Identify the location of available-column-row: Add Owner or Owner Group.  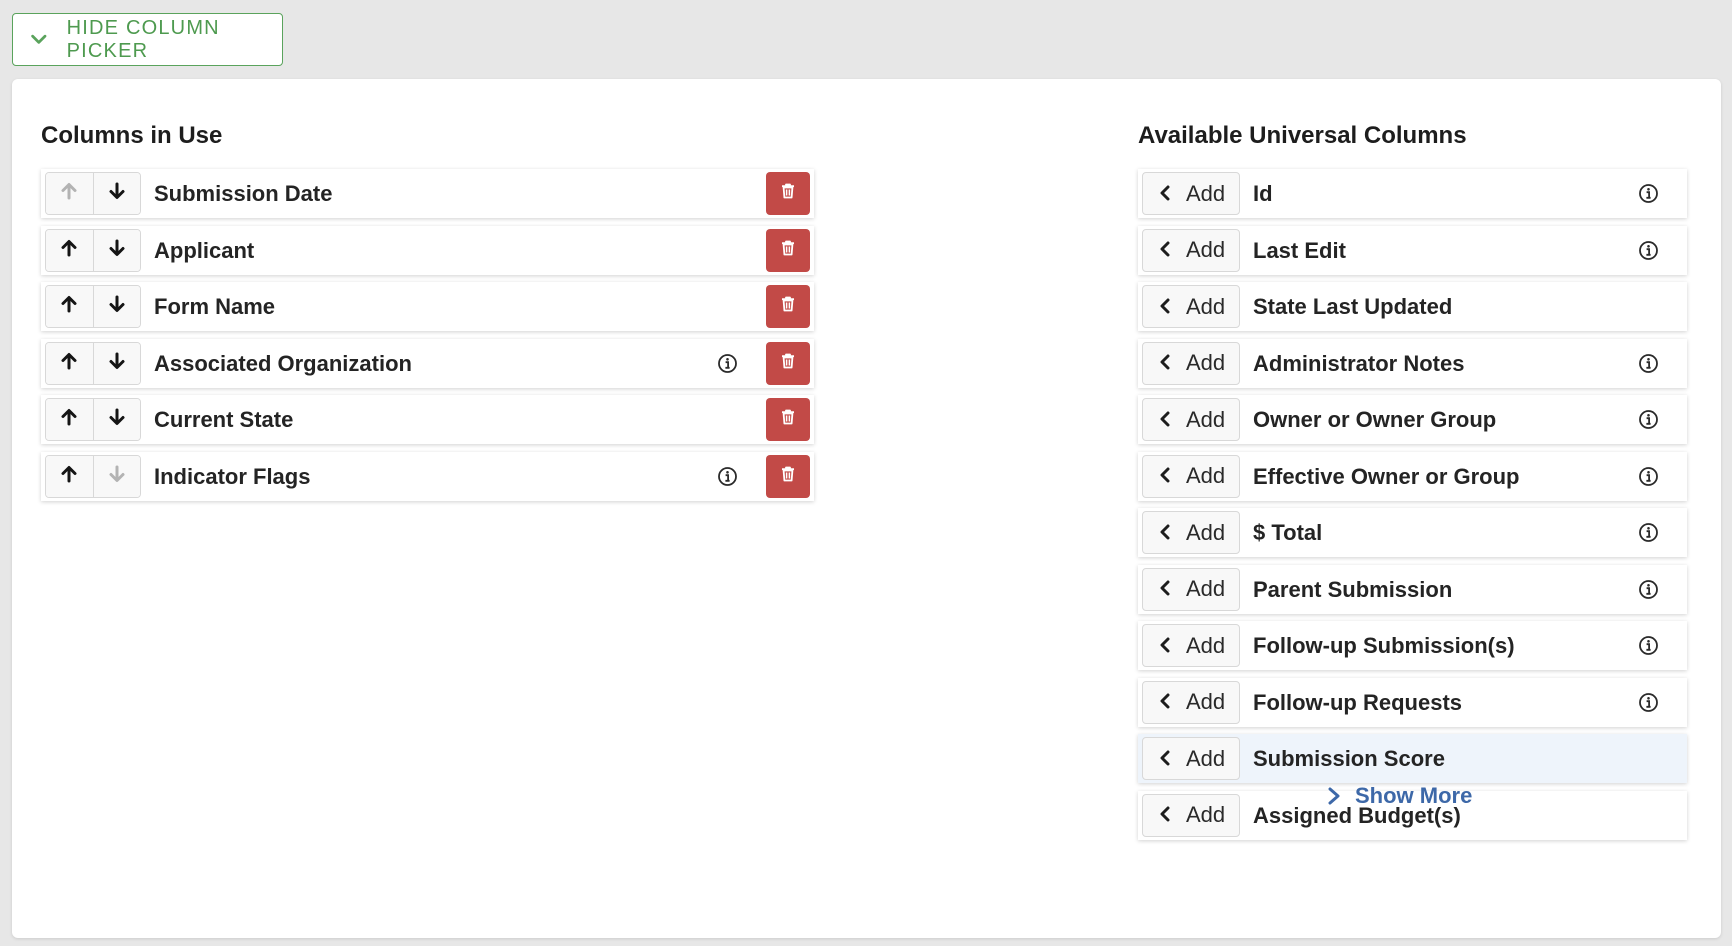
(1412, 419).